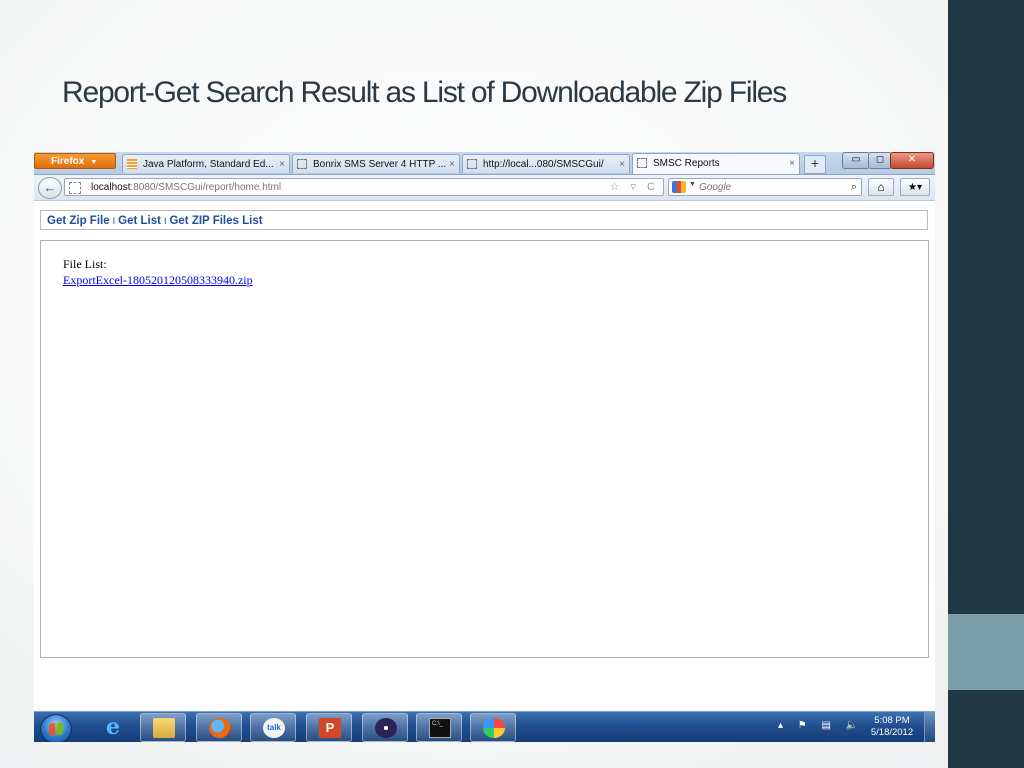  Describe the element at coordinates (769, 187) in the screenshot. I see `search-input` at that location.